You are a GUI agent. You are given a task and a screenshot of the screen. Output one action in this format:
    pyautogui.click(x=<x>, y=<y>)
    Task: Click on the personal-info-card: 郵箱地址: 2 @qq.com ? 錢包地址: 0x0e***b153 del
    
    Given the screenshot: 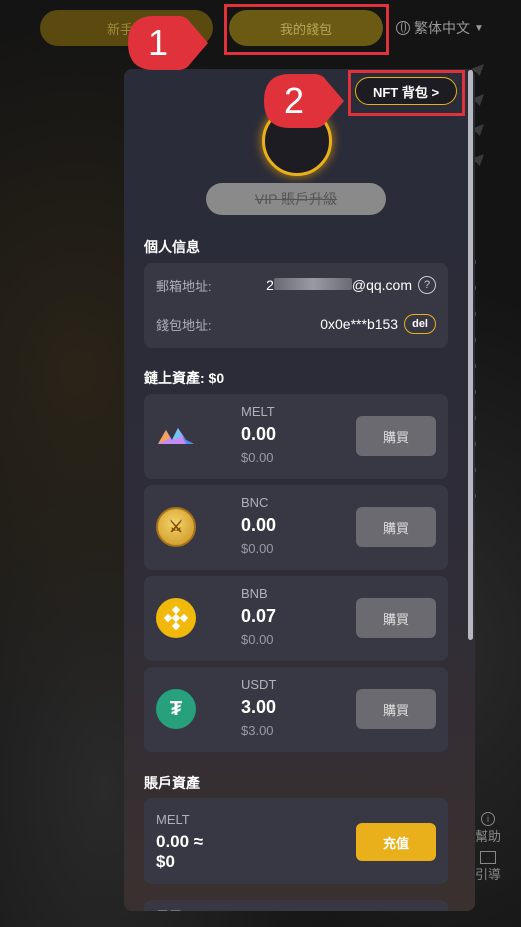 What is the action you would take?
    pyautogui.click(x=296, y=305)
    